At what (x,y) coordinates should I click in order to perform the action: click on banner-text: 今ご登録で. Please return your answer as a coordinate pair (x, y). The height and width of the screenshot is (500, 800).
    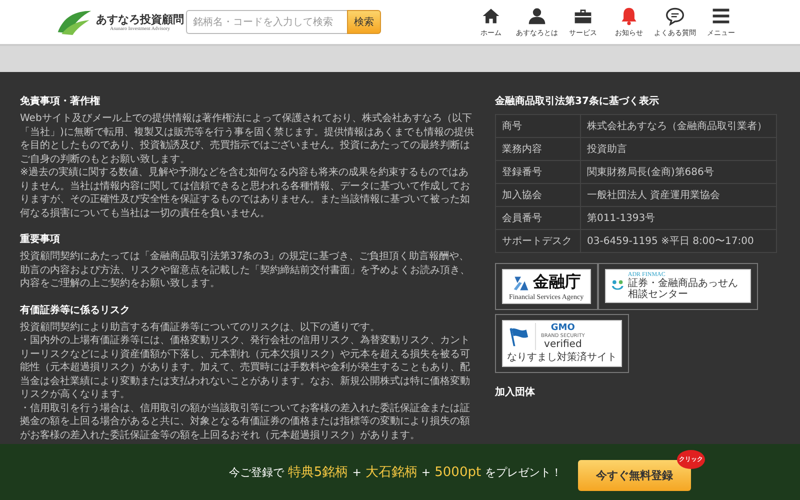
    Looking at the image, I should click on (256, 472).